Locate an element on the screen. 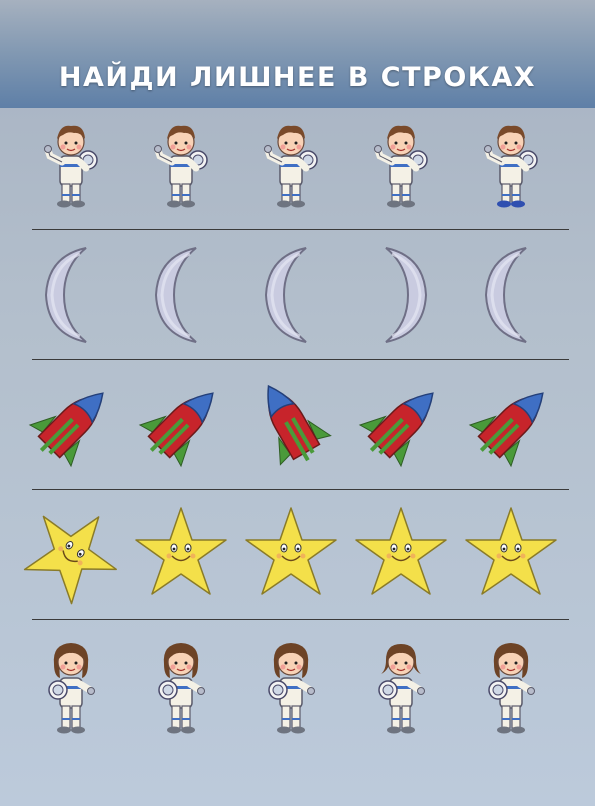  page-title: НАЙДИ ЛИШНЕЕ В СТРОКАХ is located at coordinates (297, 77).